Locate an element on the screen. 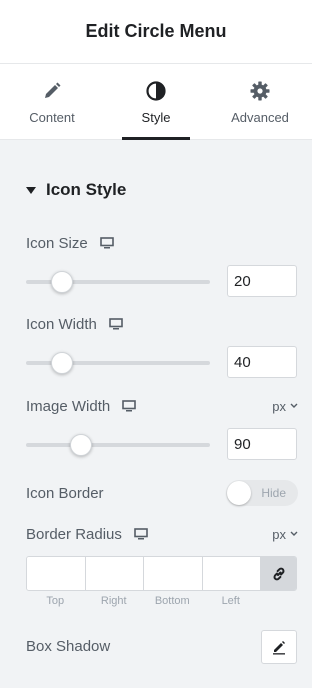 This screenshot has width=320, height=688. section-title: Icon Style is located at coordinates (86, 189).